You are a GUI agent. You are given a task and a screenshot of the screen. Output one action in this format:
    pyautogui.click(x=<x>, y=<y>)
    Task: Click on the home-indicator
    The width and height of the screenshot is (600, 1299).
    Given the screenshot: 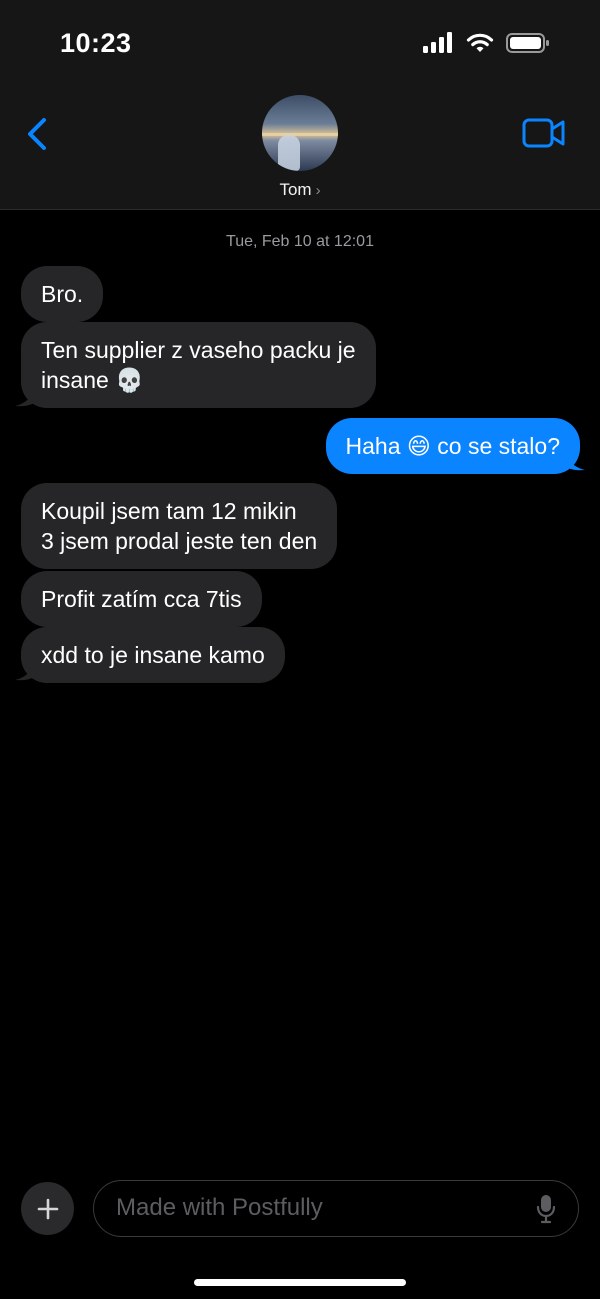 What is the action you would take?
    pyautogui.click(x=300, y=1282)
    